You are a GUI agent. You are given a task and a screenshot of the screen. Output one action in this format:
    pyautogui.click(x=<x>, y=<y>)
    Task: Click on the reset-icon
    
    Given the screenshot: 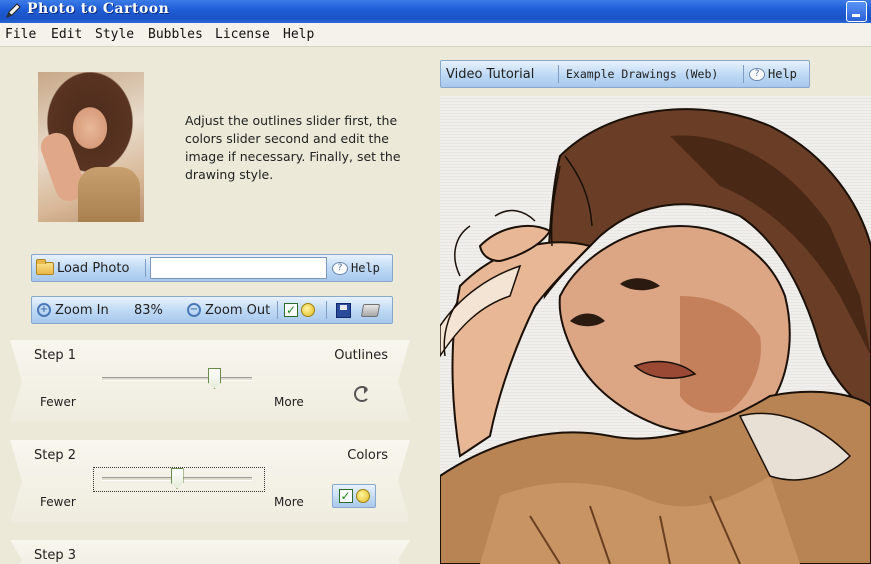 What is the action you would take?
    pyautogui.click(x=362, y=394)
    